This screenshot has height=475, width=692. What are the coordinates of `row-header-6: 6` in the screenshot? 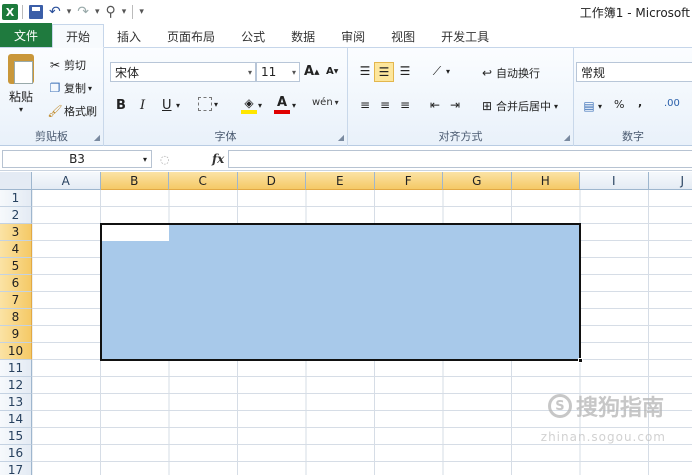 It's located at (16, 283).